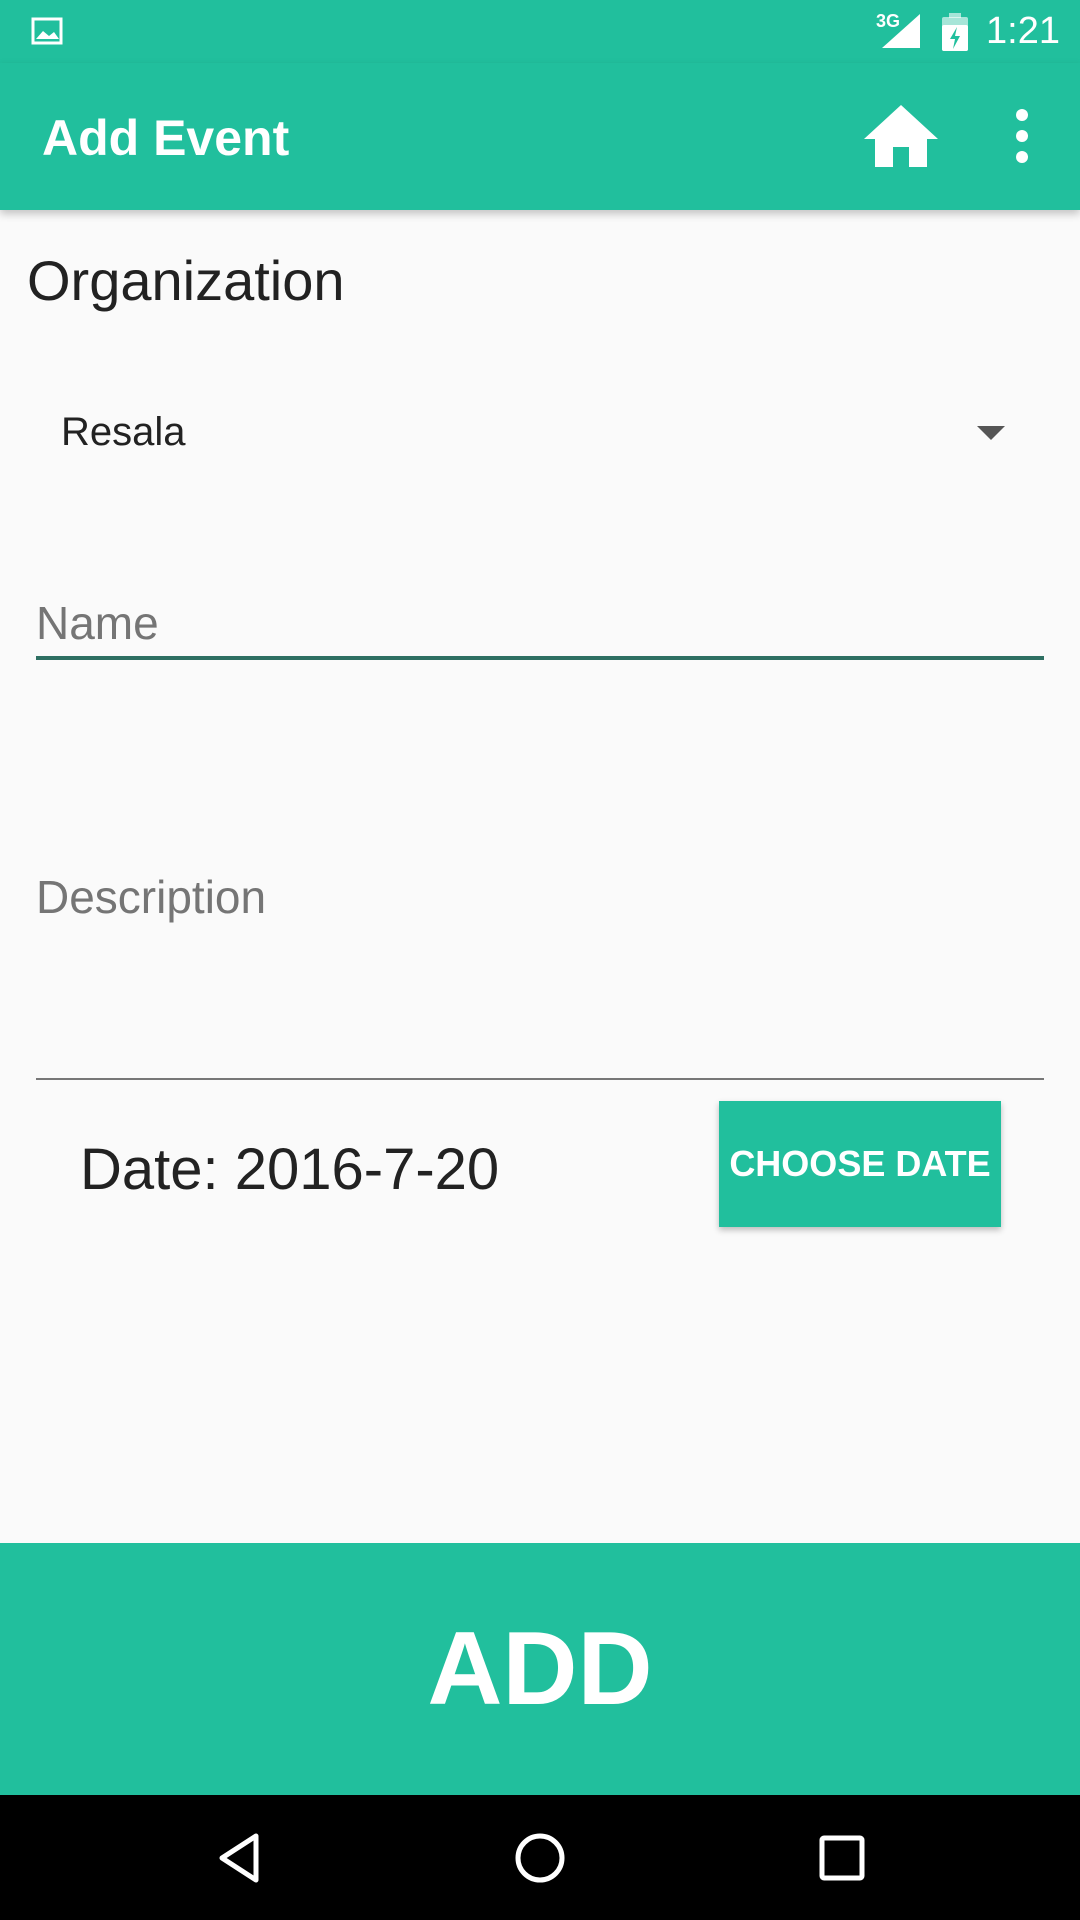 Image resolution: width=1080 pixels, height=1920 pixels. I want to click on choose-date-button: CHOOSE DATE, so click(860, 1164).